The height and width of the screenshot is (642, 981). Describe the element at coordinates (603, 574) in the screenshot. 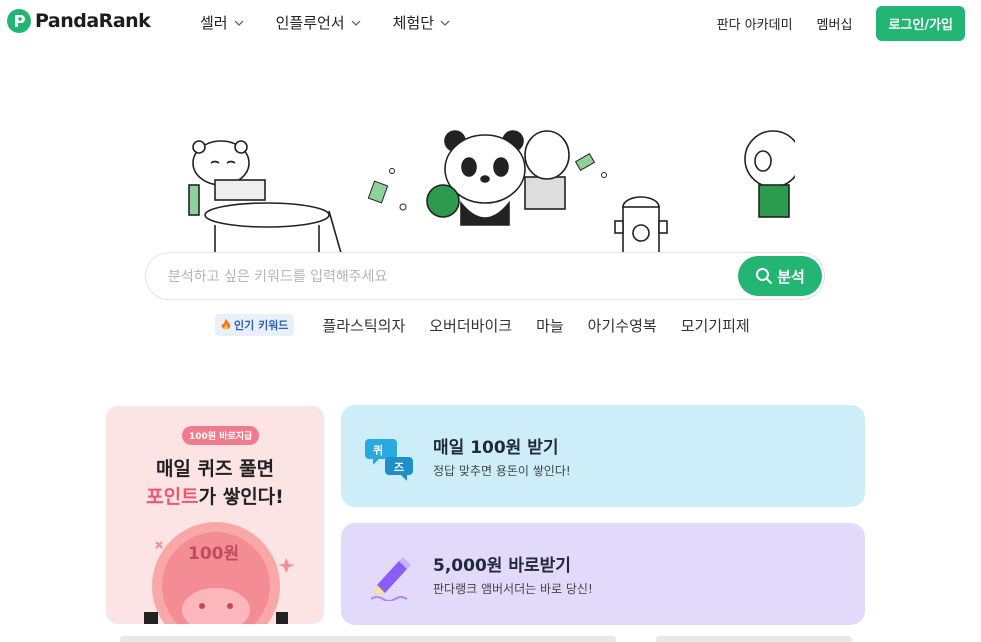

I see `ambassador-5000-won-card: 5,000원 바로받기 판다랭크 앰버서더는 바로 당신!` at that location.